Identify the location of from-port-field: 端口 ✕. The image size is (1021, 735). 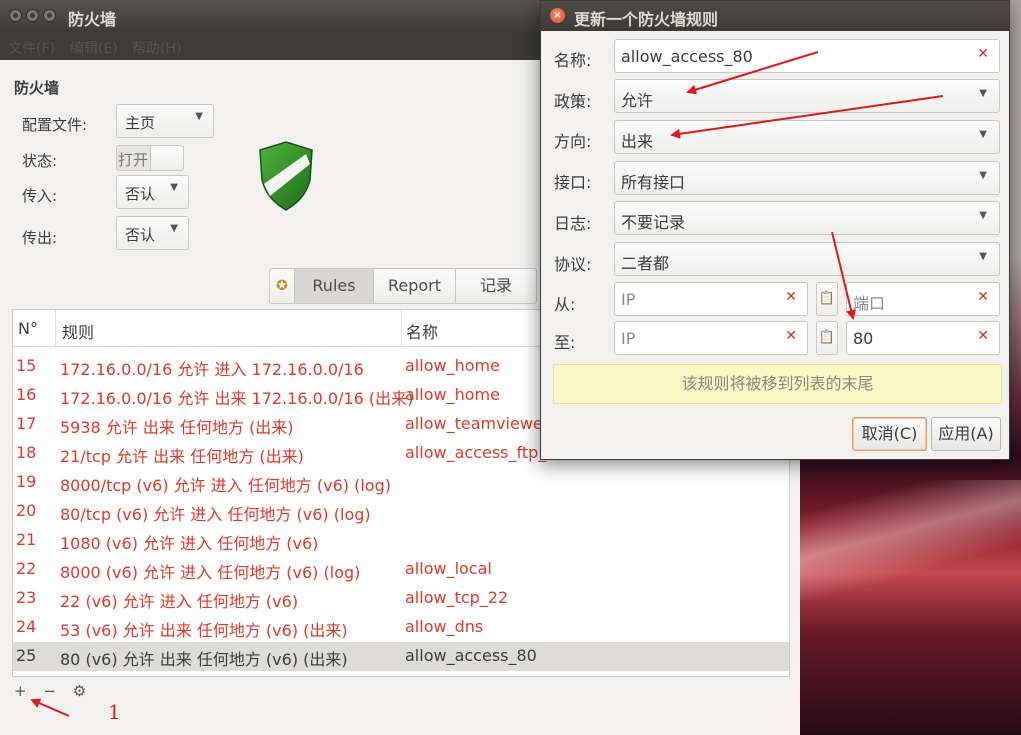
(923, 299).